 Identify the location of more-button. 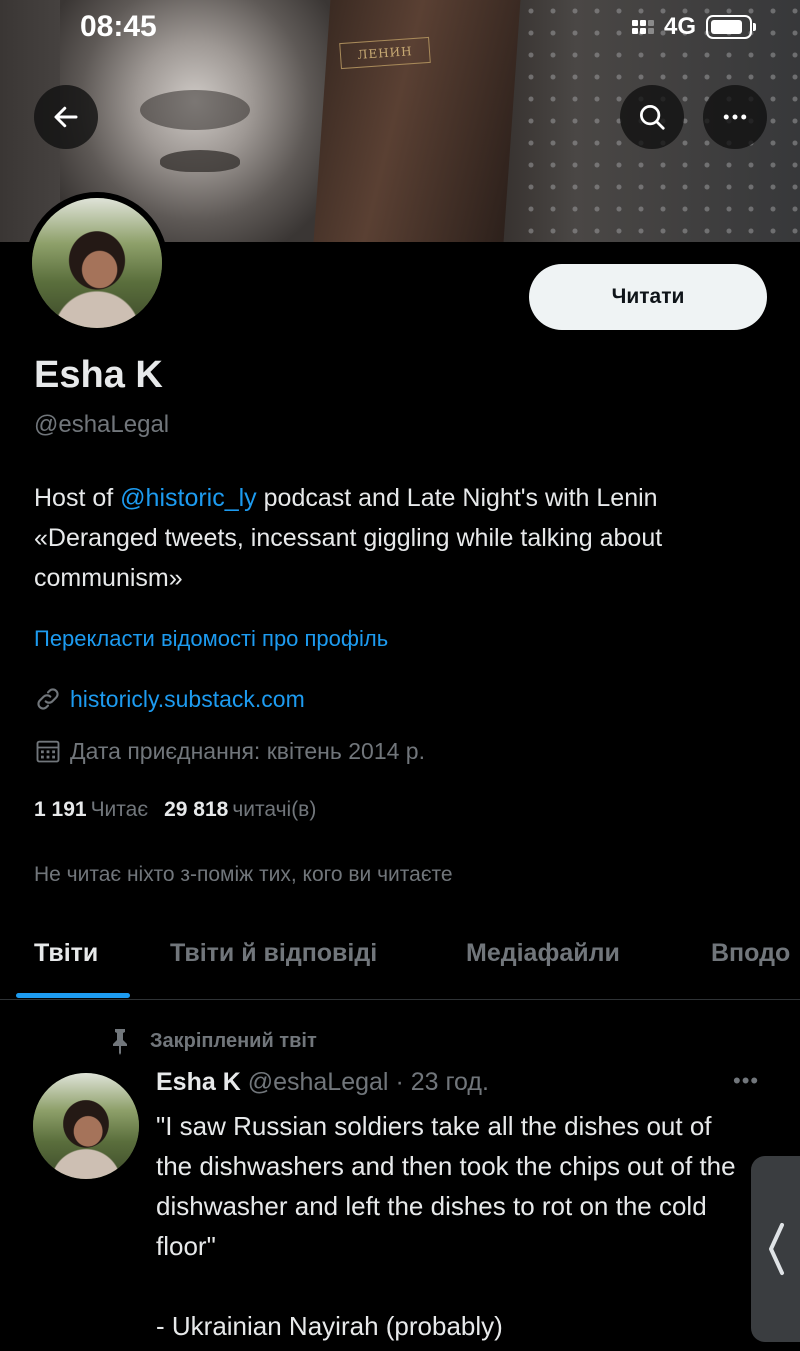
(735, 117).